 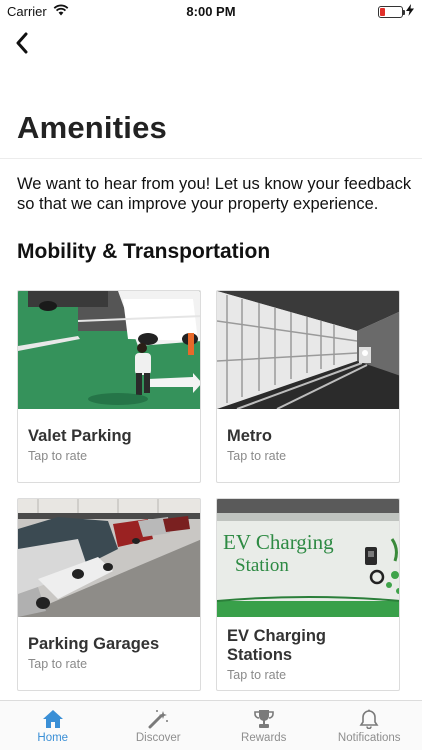 I want to click on ev-sign-line-2: Station, so click(x=262, y=565).